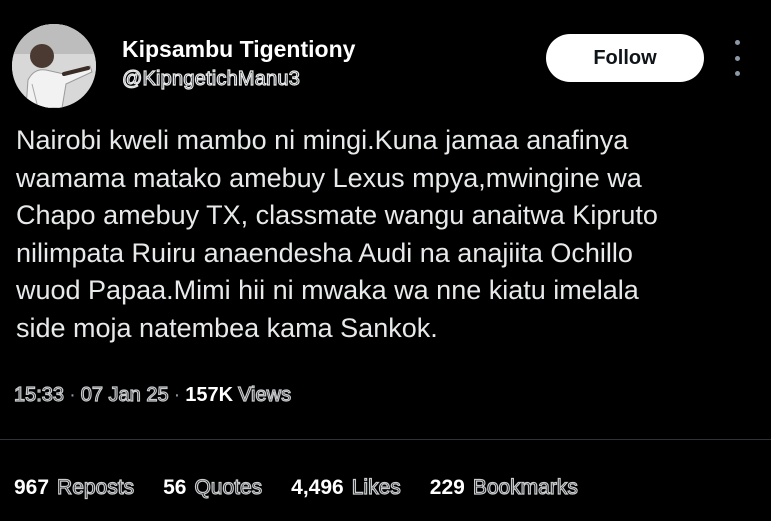  What do you see at coordinates (32, 487) in the screenshot?
I see `reposts-count: 967` at bounding box center [32, 487].